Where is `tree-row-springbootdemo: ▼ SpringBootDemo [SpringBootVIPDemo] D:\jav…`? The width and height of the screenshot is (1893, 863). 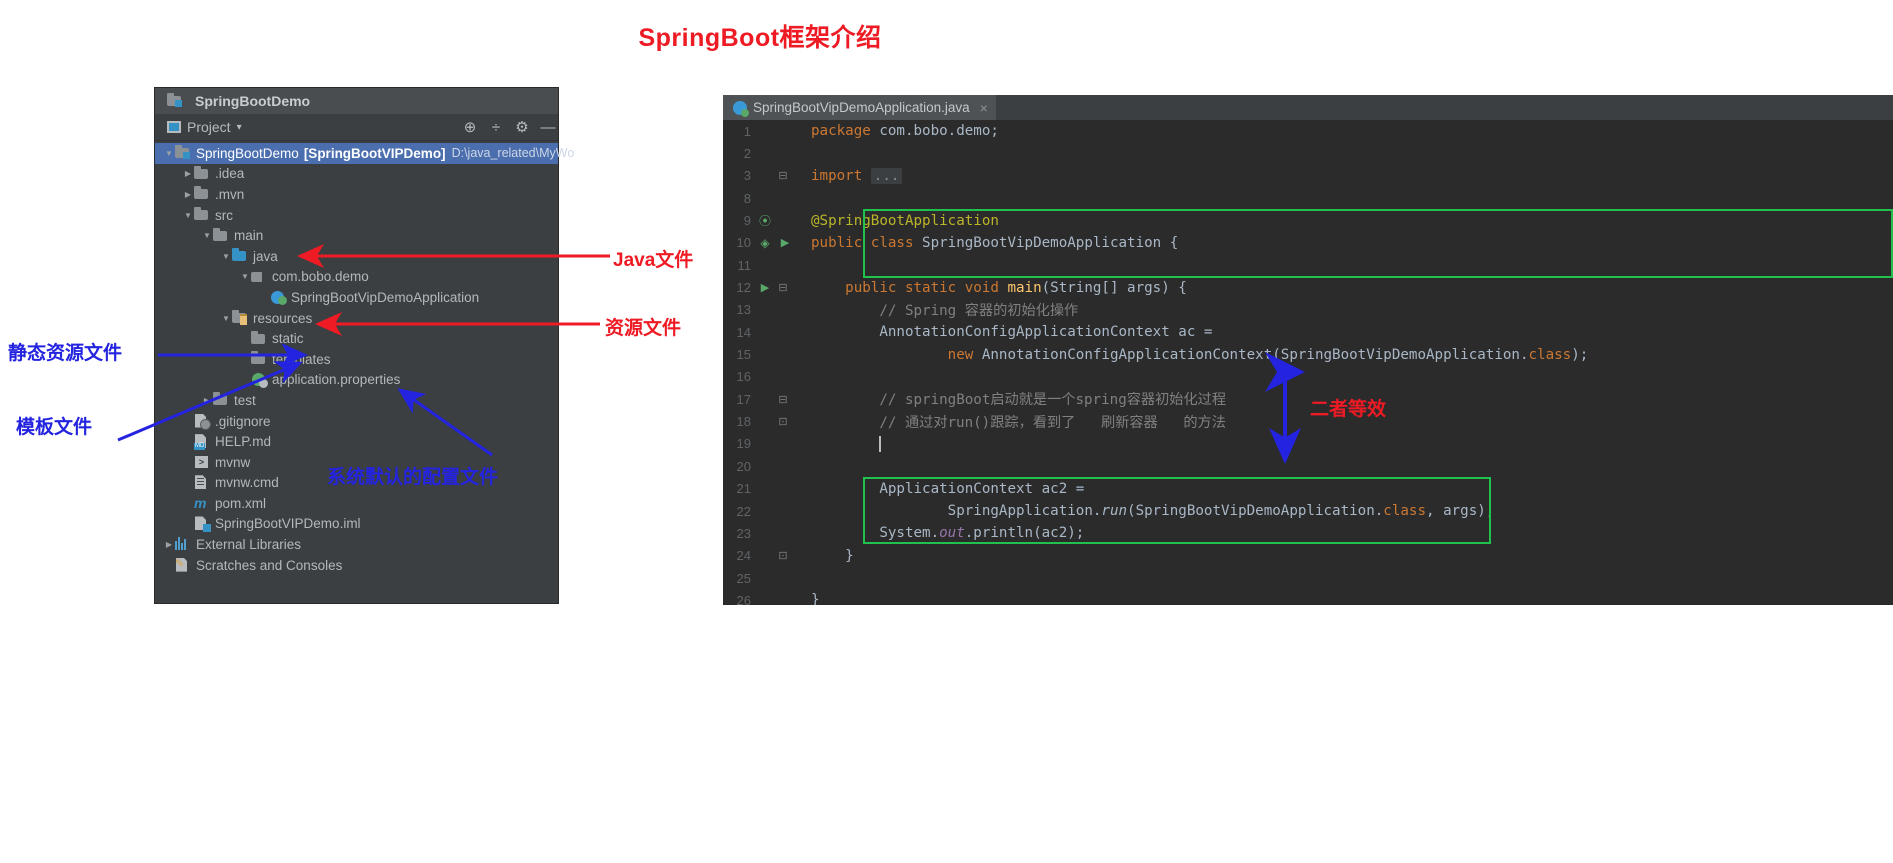 tree-row-springbootdemo: ▼ SpringBootDemo [SpringBootVIPDemo] D:\jav… is located at coordinates (364, 153).